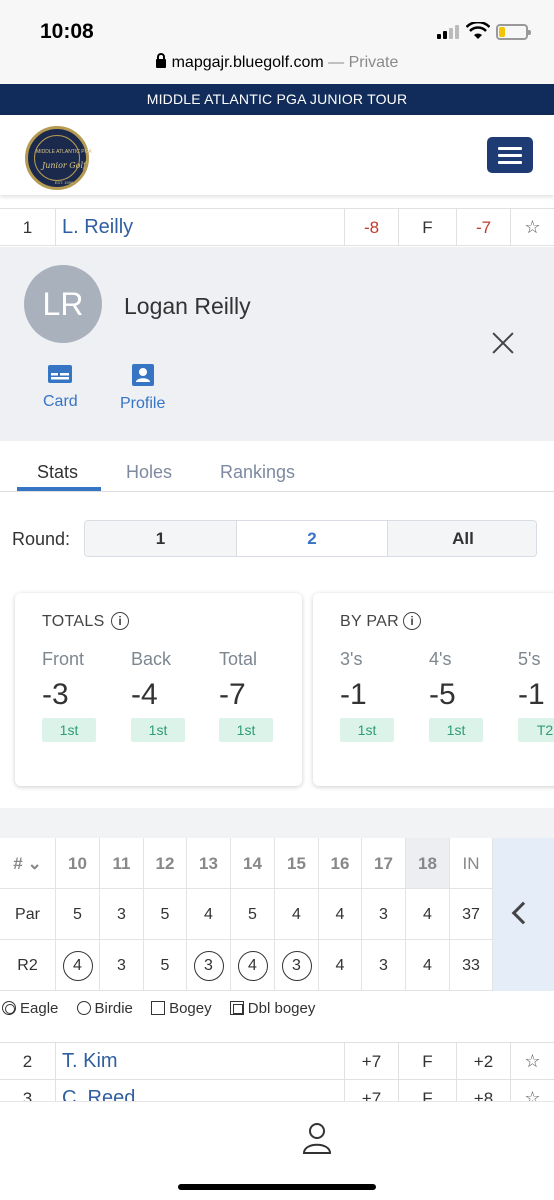  I want to click on position: 1, so click(28, 227).